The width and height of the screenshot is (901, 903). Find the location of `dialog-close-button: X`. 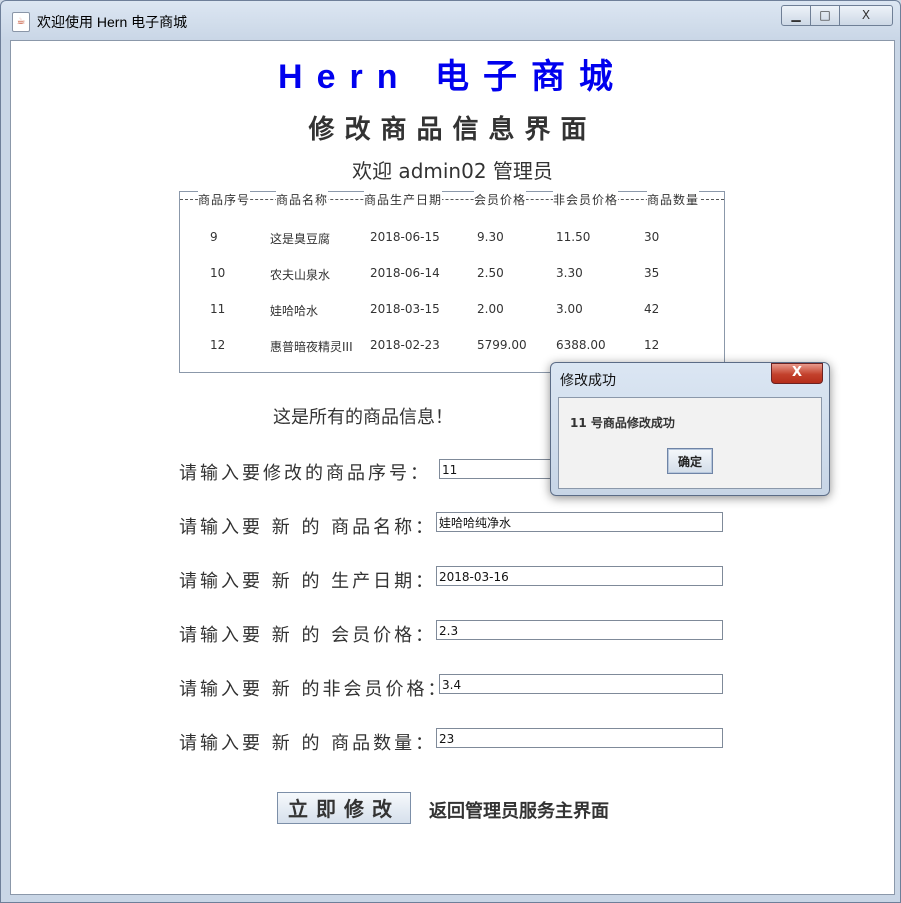

dialog-close-button: X is located at coordinates (797, 373).